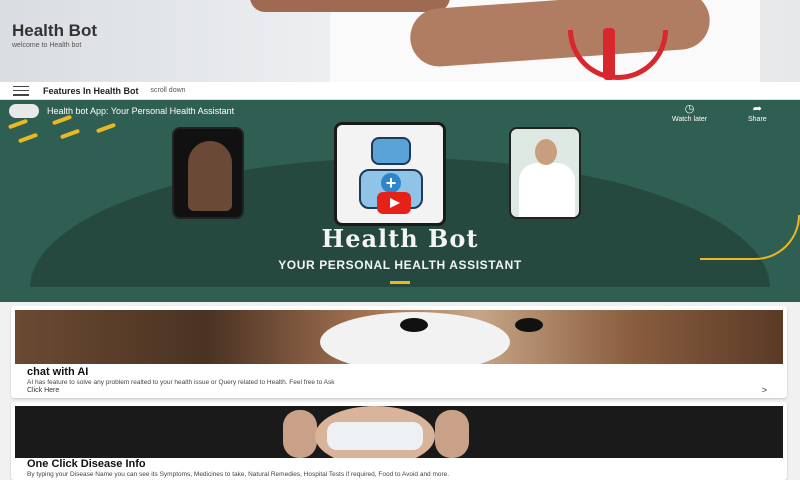 Image resolution: width=800 pixels, height=480 pixels. Describe the element at coordinates (764, 390) in the screenshot. I see `chevron-right-icon: >` at that location.